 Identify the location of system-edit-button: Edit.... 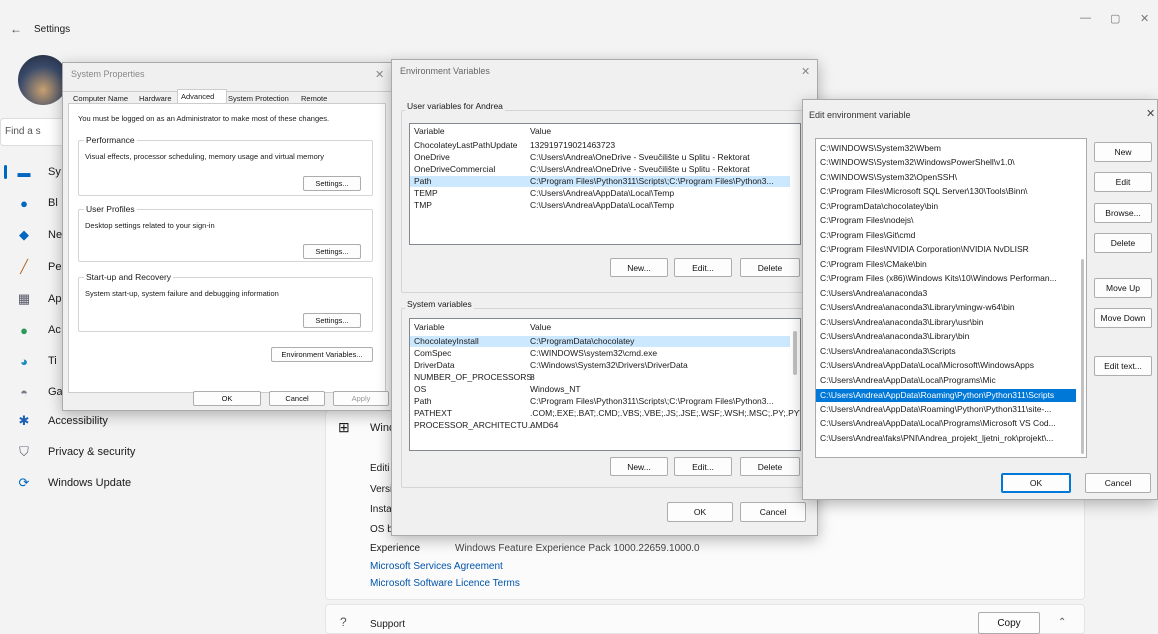
(703, 466).